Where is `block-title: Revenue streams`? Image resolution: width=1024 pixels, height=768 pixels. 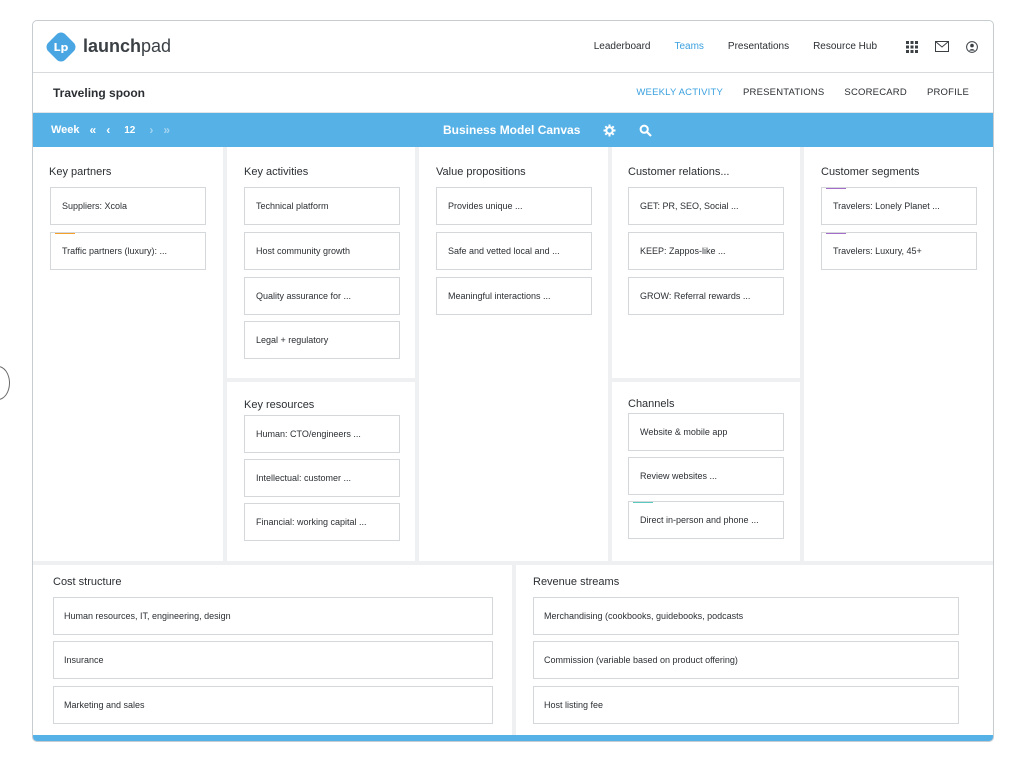
block-title: Revenue streams is located at coordinates (576, 582).